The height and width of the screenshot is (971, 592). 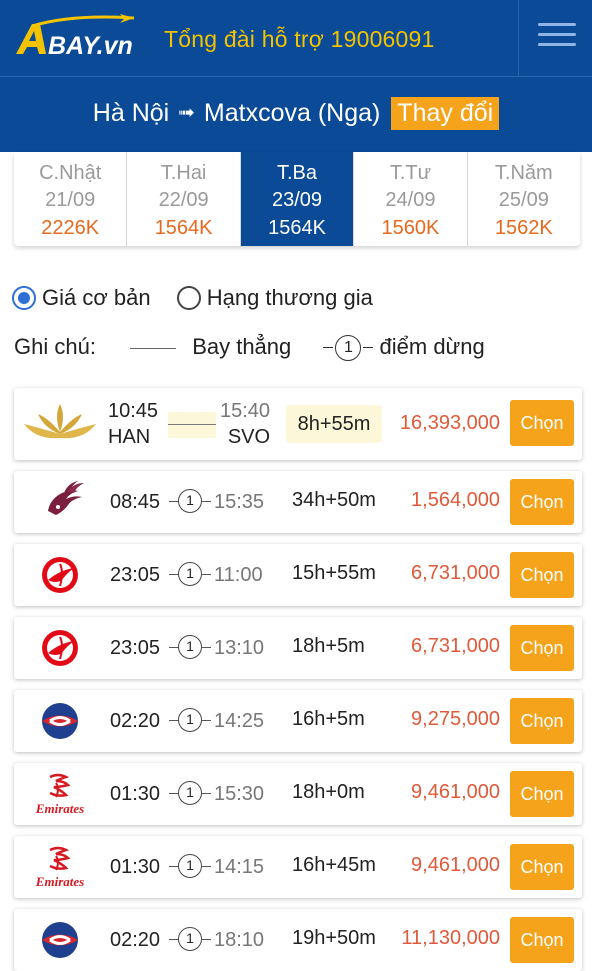 What do you see at coordinates (133, 411) in the screenshot?
I see `departure-time: 10:45` at bounding box center [133, 411].